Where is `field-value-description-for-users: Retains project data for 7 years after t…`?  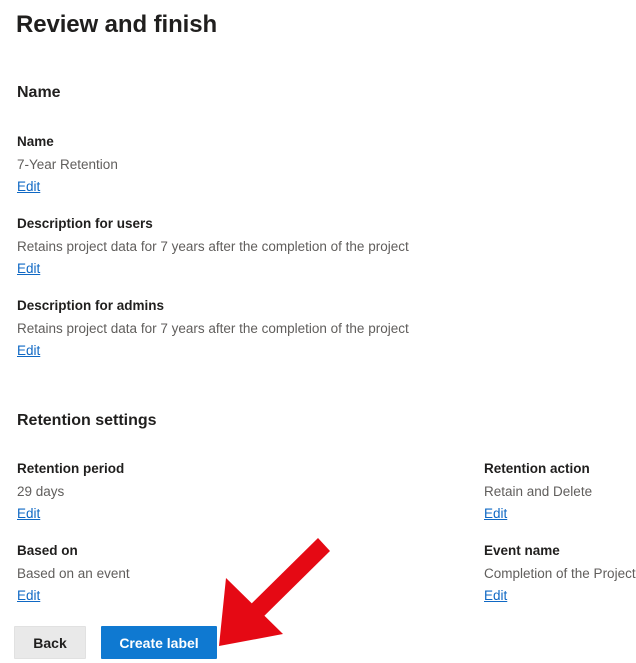 field-value-description-for-users: Retains project data for 7 years after t… is located at coordinates (213, 246).